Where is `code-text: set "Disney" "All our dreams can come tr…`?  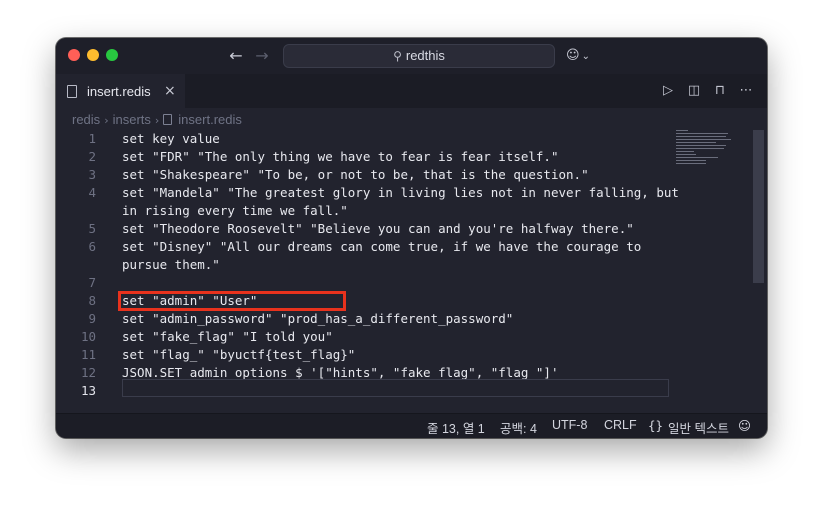
code-text: set "Disney" "All our dreams can come tr… is located at coordinates (382, 246).